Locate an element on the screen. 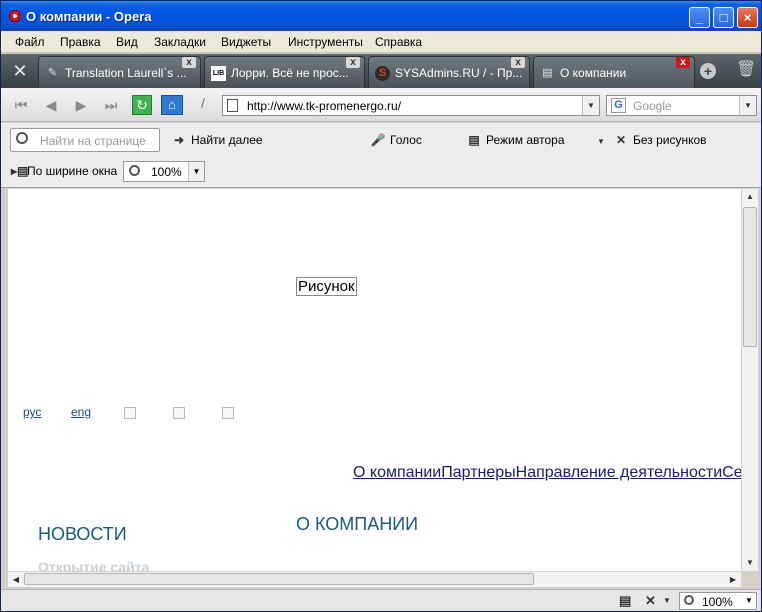 The image size is (762, 612). about-heading: О КОМПАНИИ is located at coordinates (357, 524).